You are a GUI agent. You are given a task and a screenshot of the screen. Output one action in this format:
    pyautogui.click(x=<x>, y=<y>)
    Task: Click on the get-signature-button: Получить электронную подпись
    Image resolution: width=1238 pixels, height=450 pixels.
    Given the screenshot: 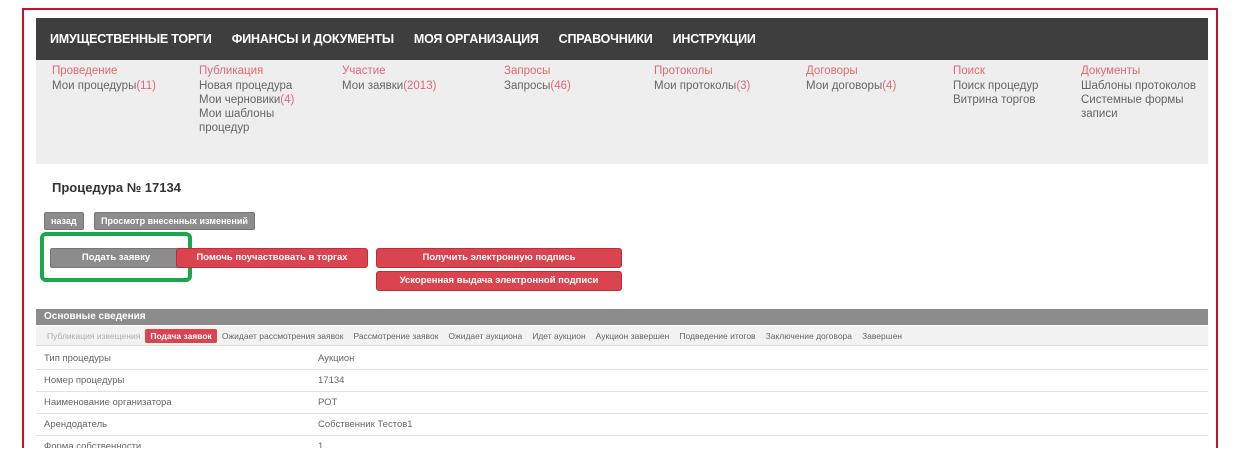 What is the action you would take?
    pyautogui.click(x=499, y=258)
    